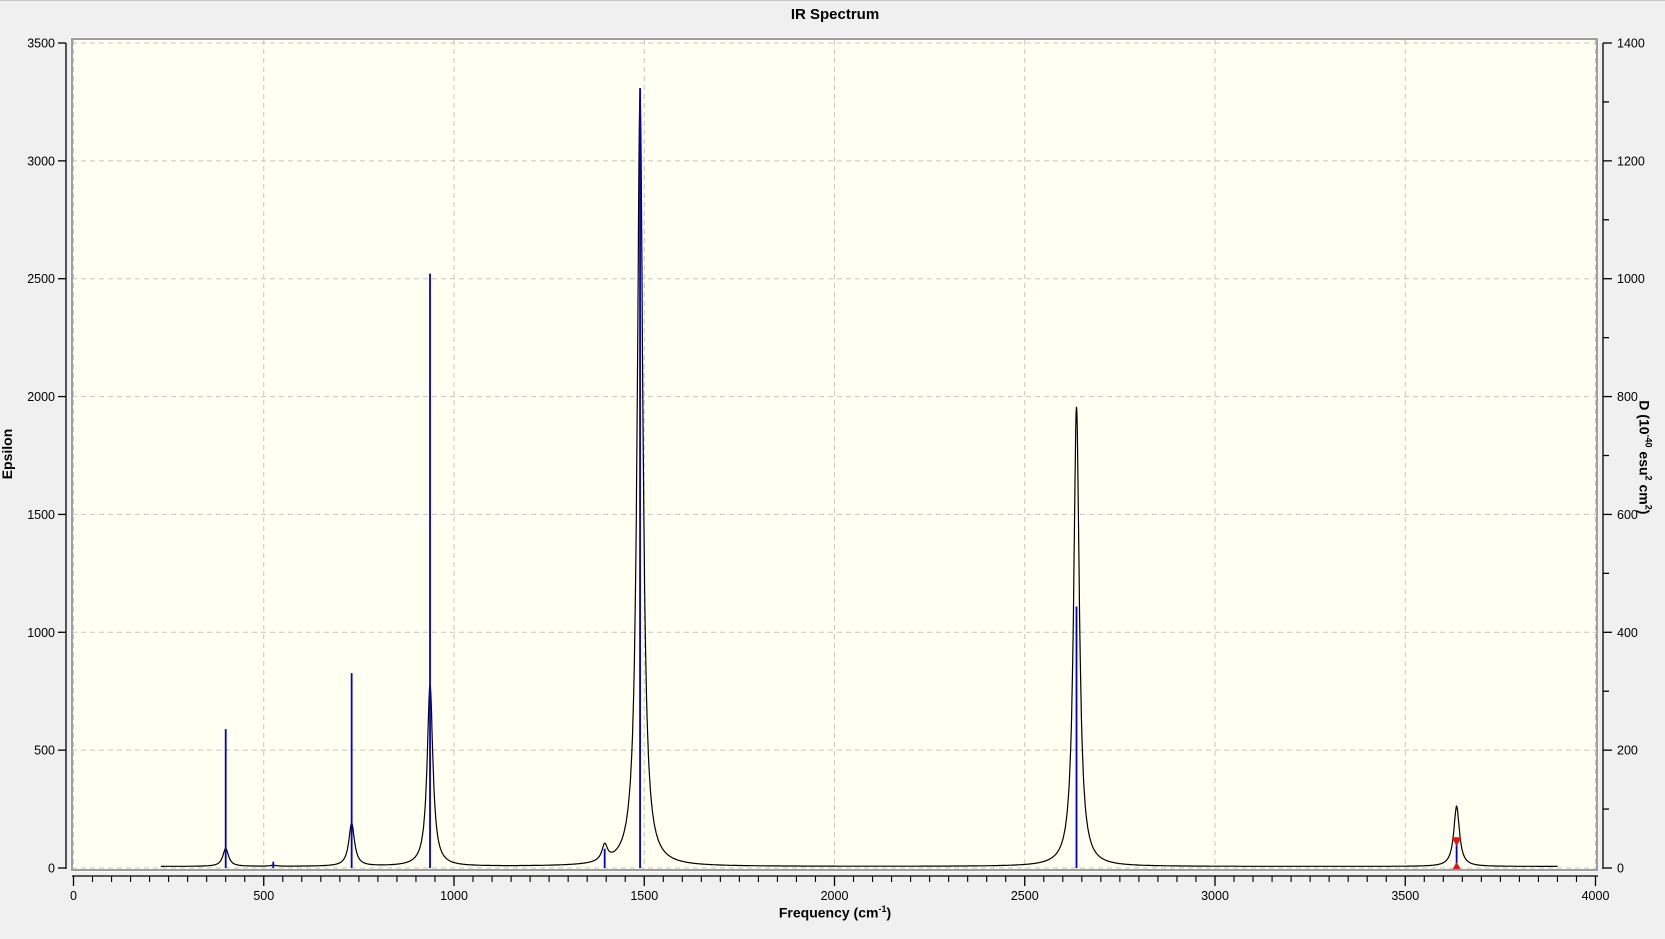 The width and height of the screenshot is (1665, 939). I want to click on x-axis-title: Frequency (cm-1), so click(835, 912).